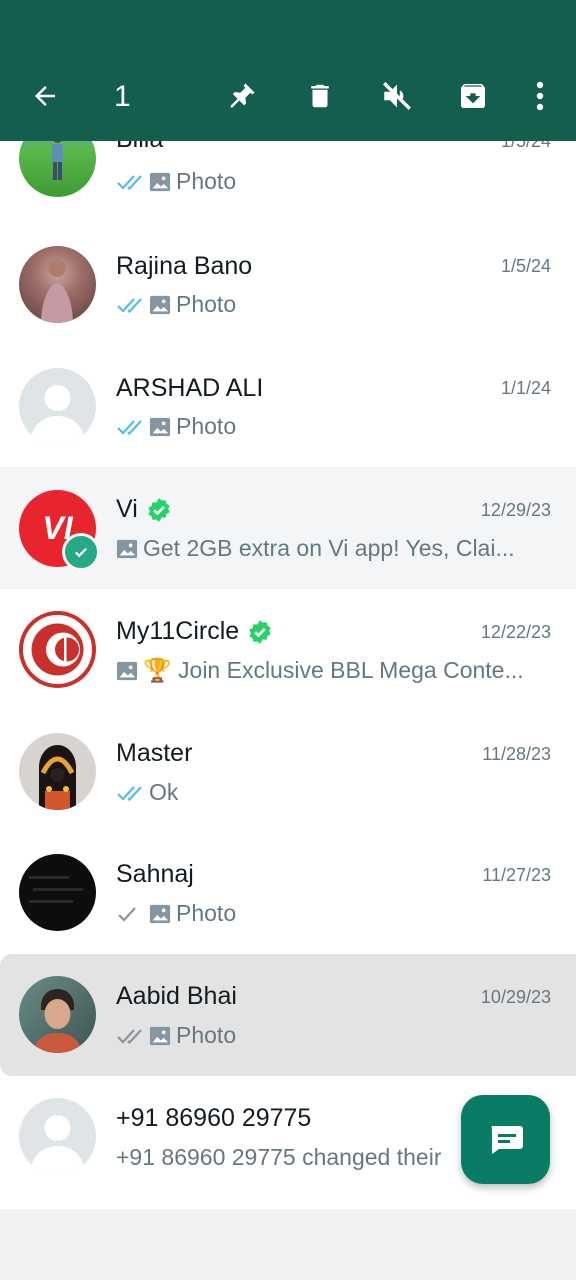  I want to click on chat-row-master: Master 11/28/23 Ok, so click(288, 772).